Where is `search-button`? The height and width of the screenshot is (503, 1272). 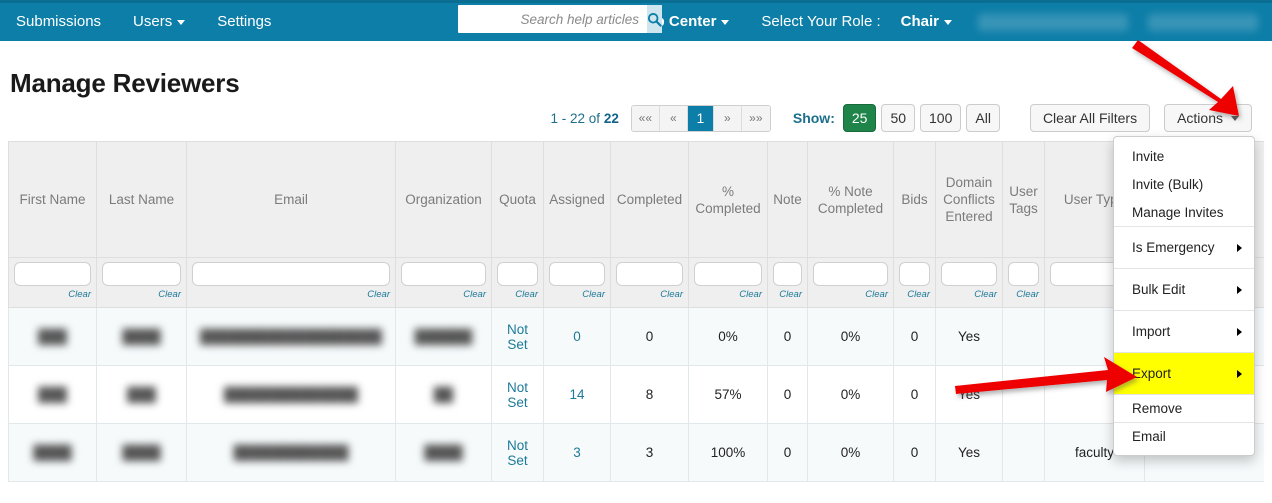 search-button is located at coordinates (654, 19).